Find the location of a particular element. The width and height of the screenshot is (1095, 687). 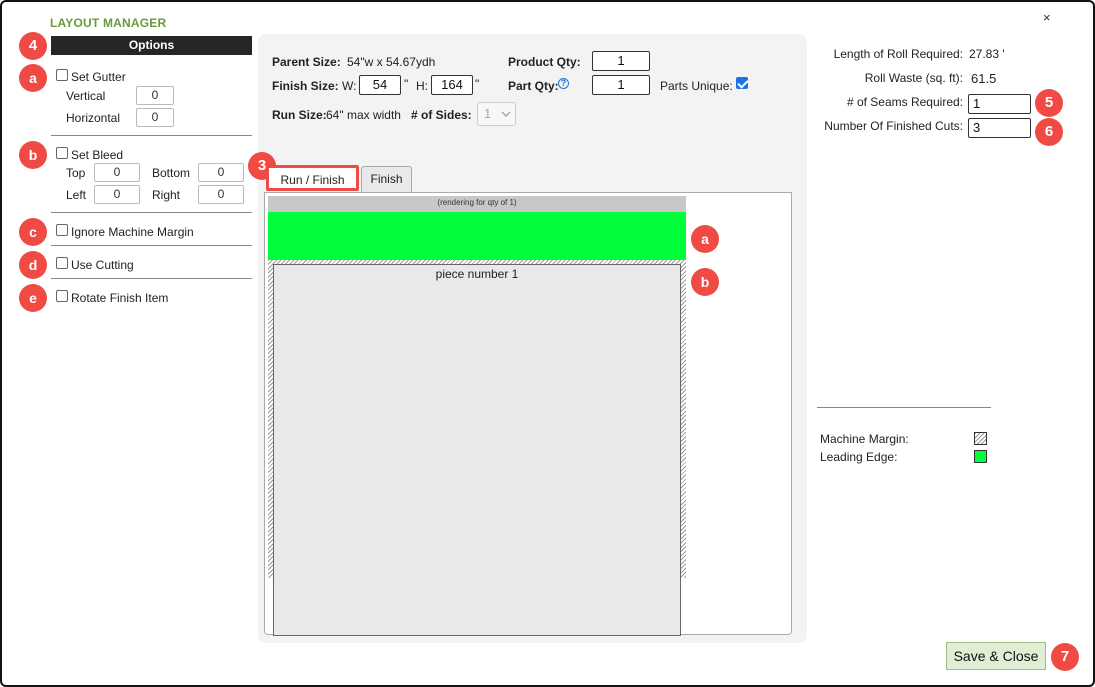

roll-length-value: 27.83 ' is located at coordinates (987, 54).